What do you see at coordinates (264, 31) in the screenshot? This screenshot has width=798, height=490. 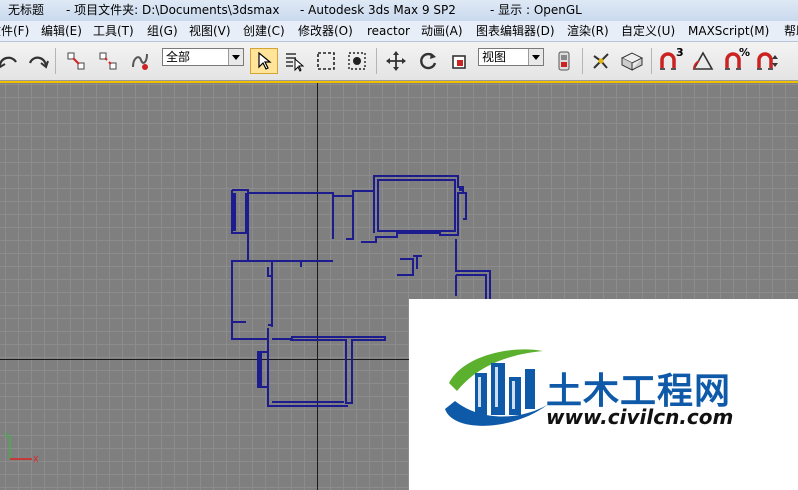 I see `menu-create: 创建(C)` at bounding box center [264, 31].